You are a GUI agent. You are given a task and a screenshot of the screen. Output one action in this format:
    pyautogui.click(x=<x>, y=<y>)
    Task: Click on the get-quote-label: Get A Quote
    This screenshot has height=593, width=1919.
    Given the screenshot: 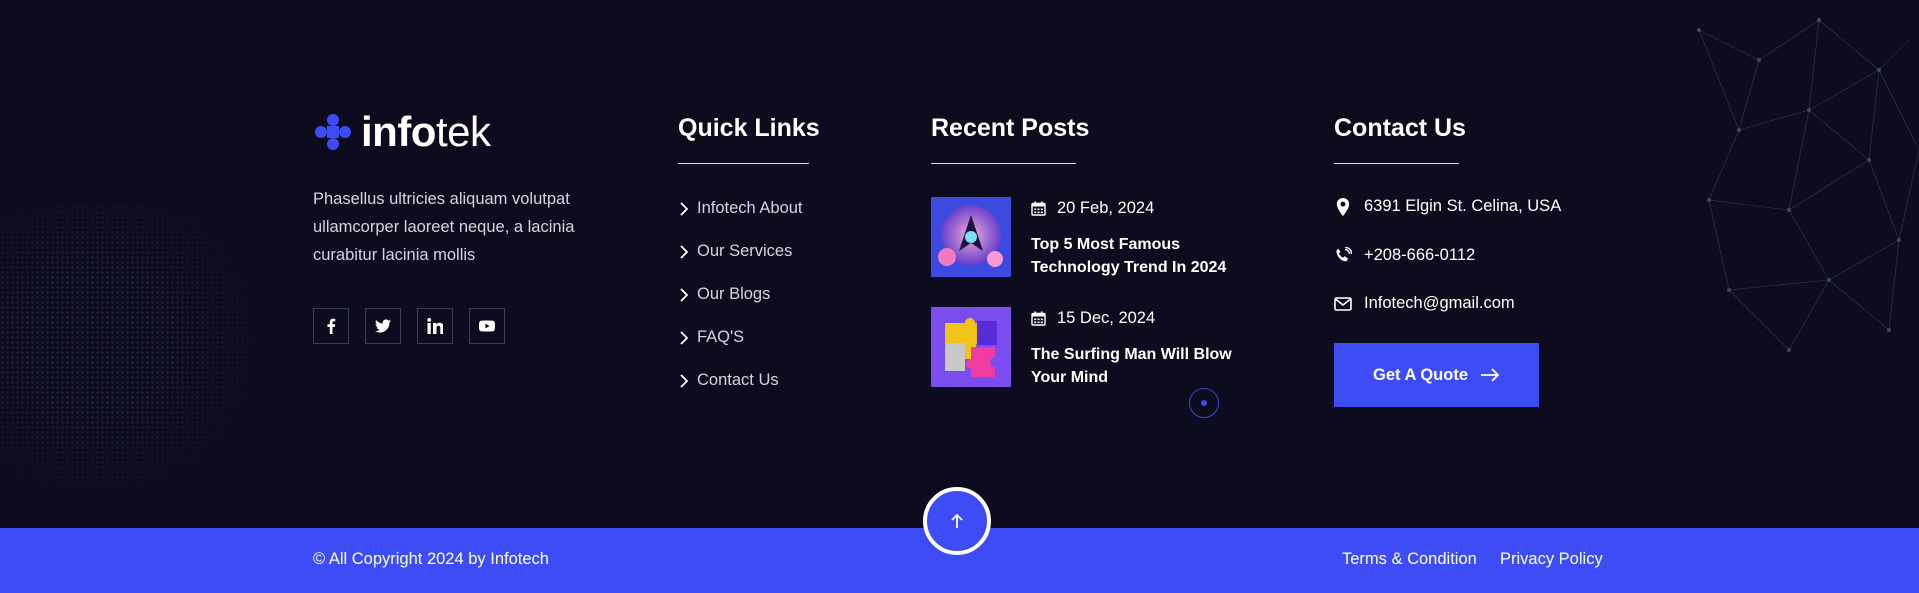 What is the action you would take?
    pyautogui.click(x=1420, y=374)
    